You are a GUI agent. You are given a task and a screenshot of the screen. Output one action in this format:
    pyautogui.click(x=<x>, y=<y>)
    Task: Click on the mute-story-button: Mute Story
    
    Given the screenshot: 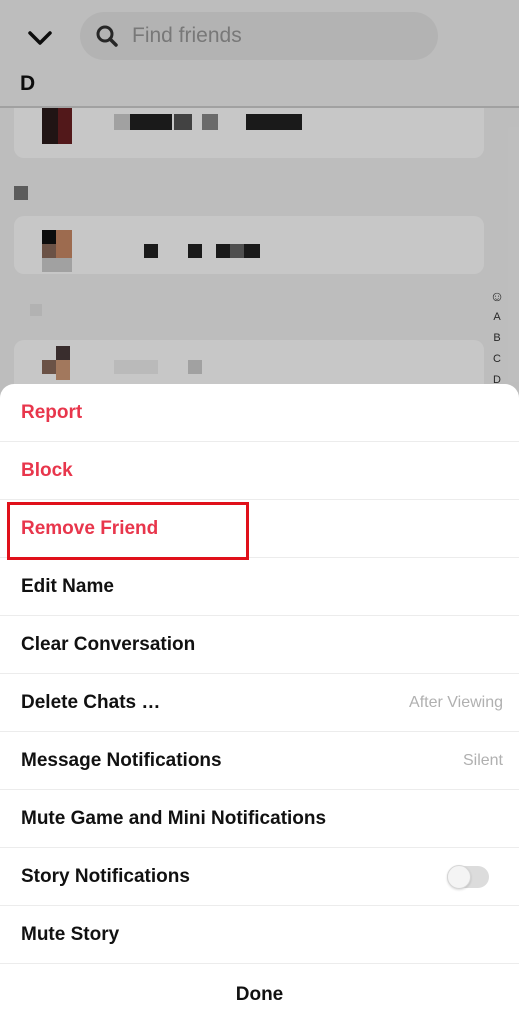 What is the action you would take?
    pyautogui.click(x=259, y=935)
    